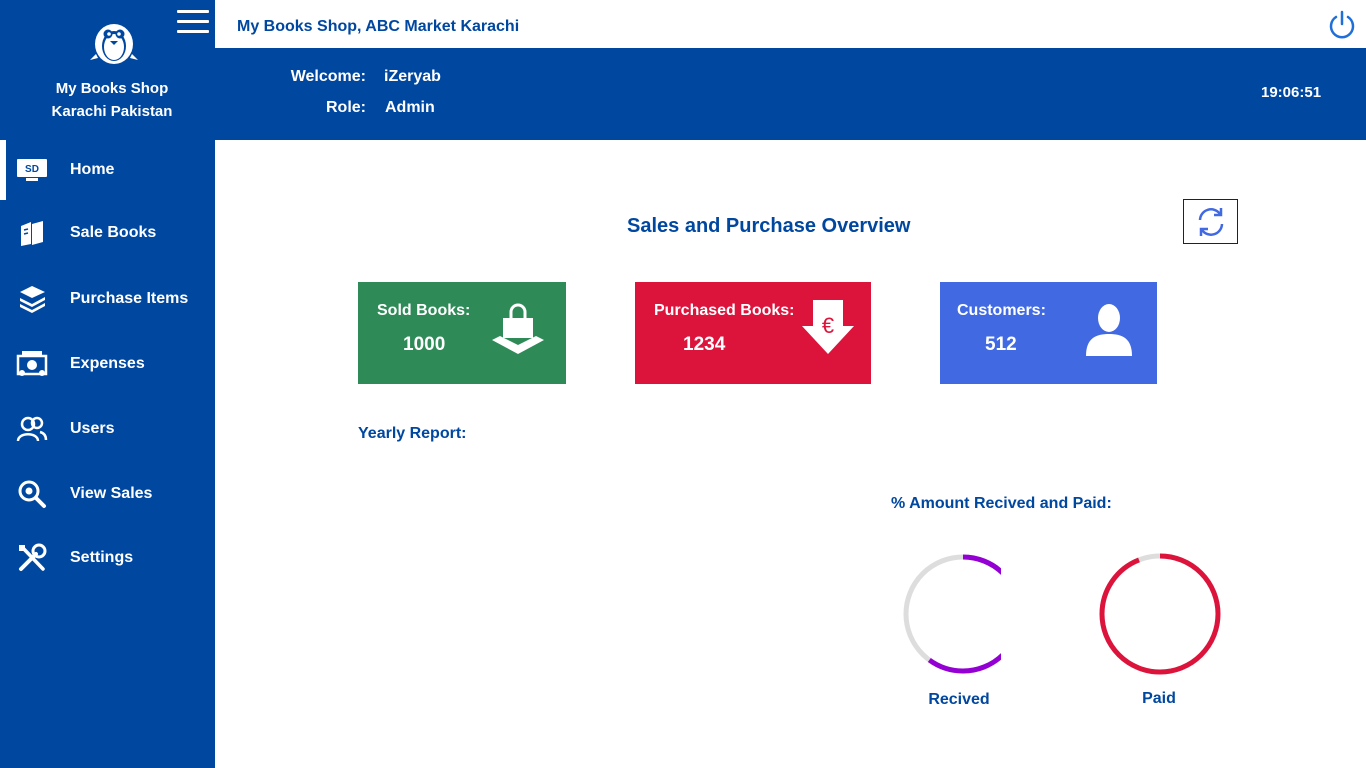 This screenshot has height=768, width=1366. I want to click on shop-name-line1: My Books Shop, so click(112, 88).